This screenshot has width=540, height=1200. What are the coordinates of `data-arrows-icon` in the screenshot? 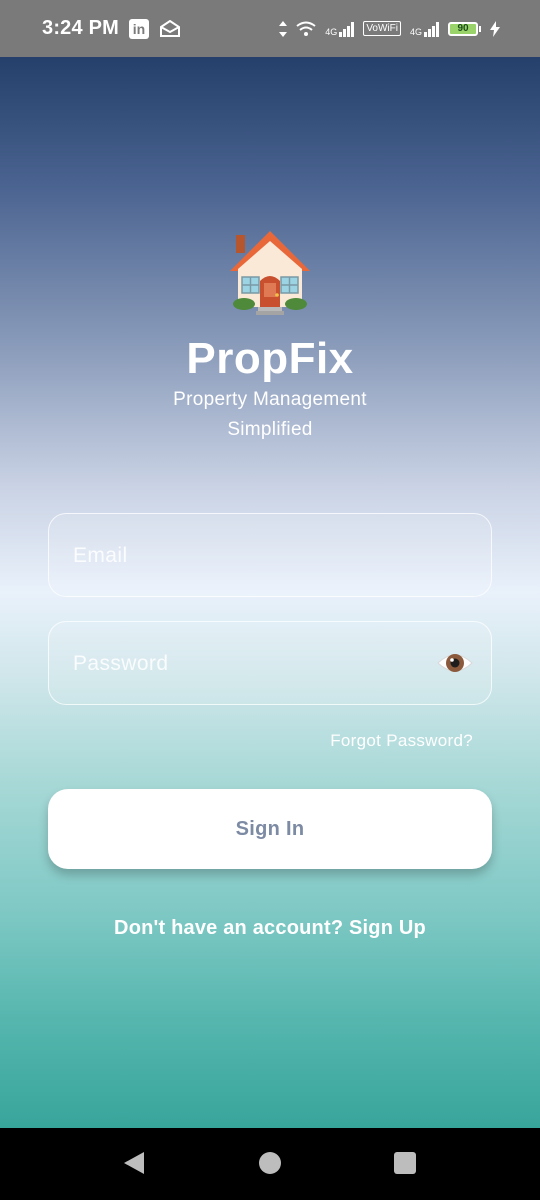 It's located at (283, 28).